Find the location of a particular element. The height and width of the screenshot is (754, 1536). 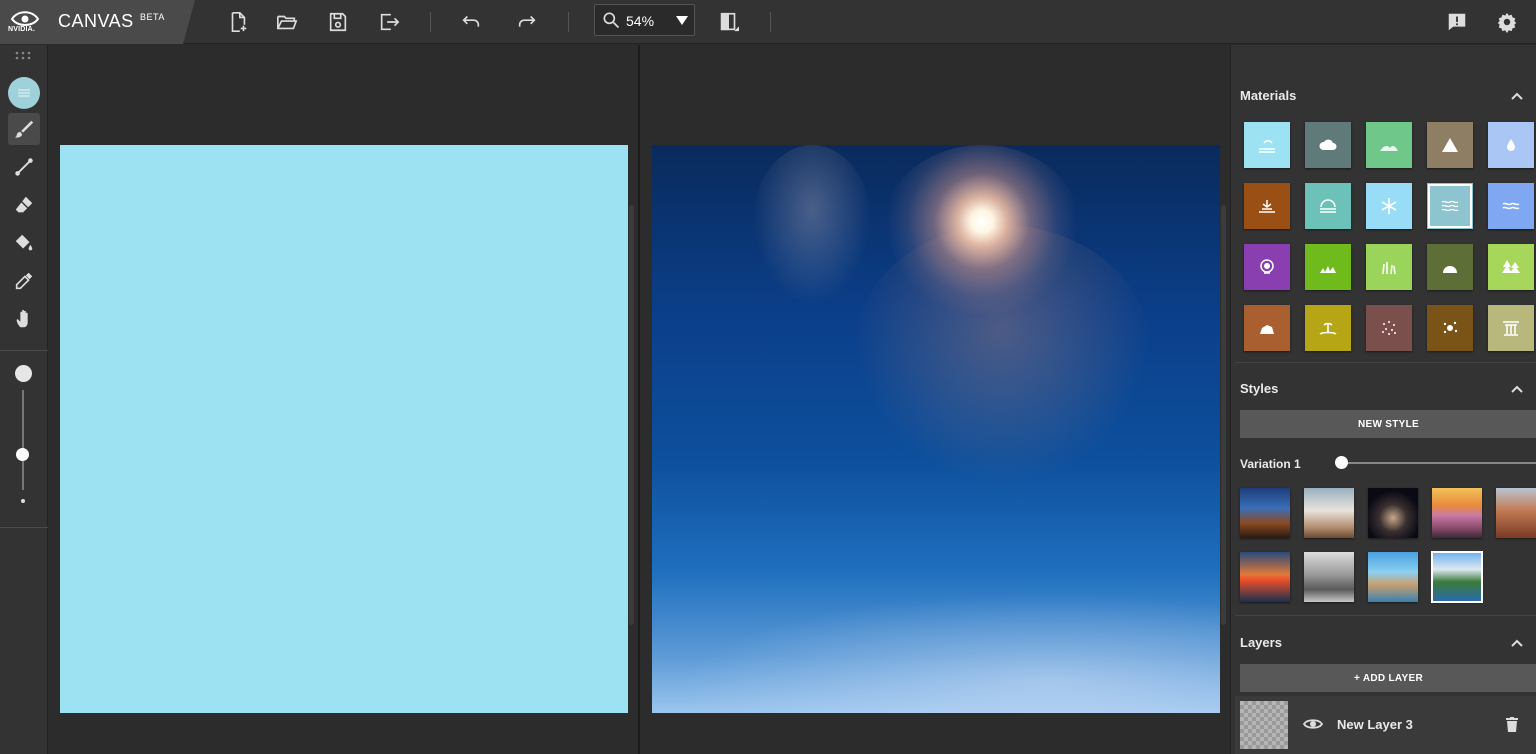

drag-grip-icon is located at coordinates (24, 56).